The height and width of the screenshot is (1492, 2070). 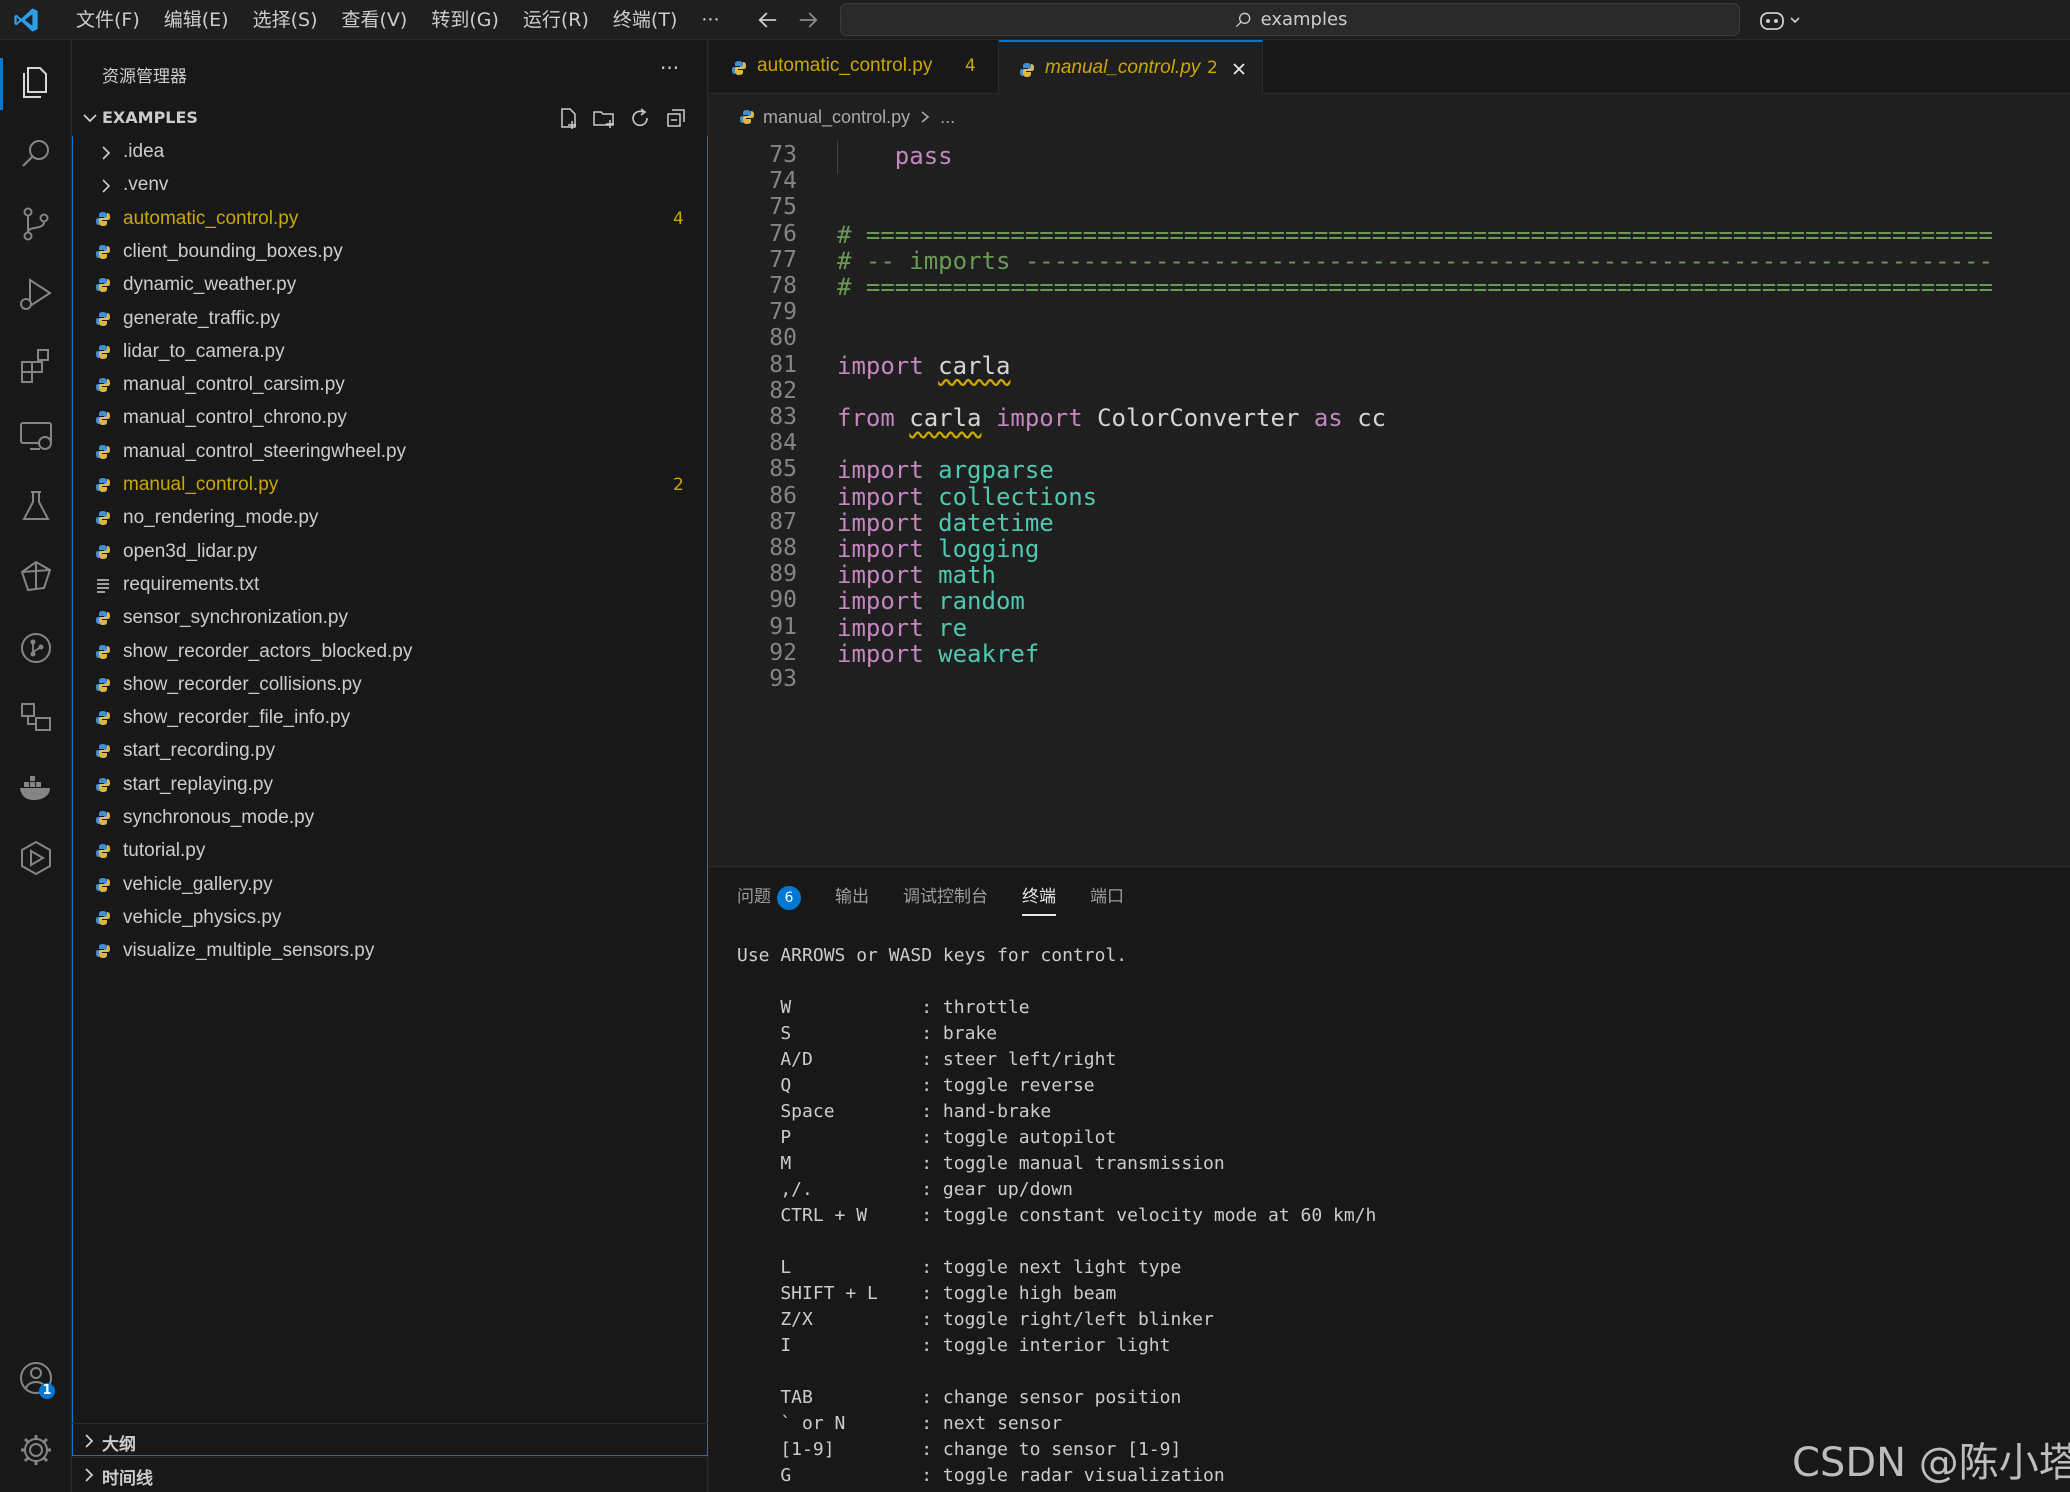 What do you see at coordinates (390, 585) in the screenshot?
I see `file-item: requirements.txt` at bounding box center [390, 585].